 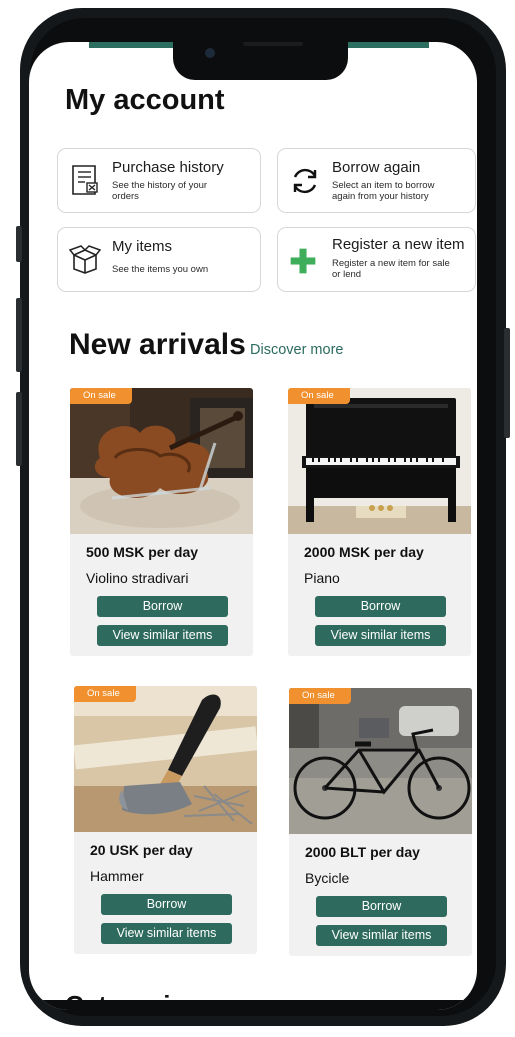 What do you see at coordinates (253, 1005) in the screenshot?
I see `screen-bottom-edge` at bounding box center [253, 1005].